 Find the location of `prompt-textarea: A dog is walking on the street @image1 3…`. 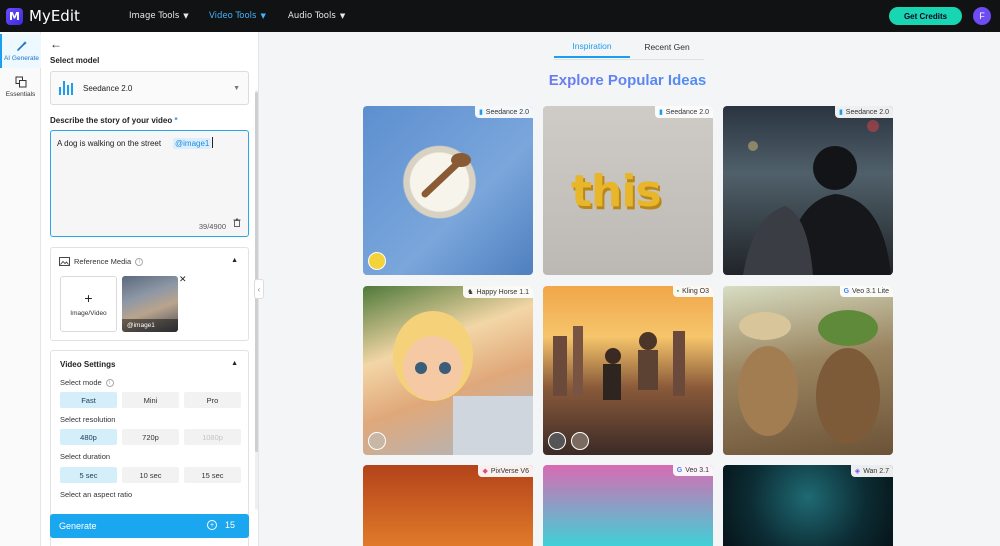

prompt-textarea: A dog is walking on the street @image1 3… is located at coordinates (149, 183).